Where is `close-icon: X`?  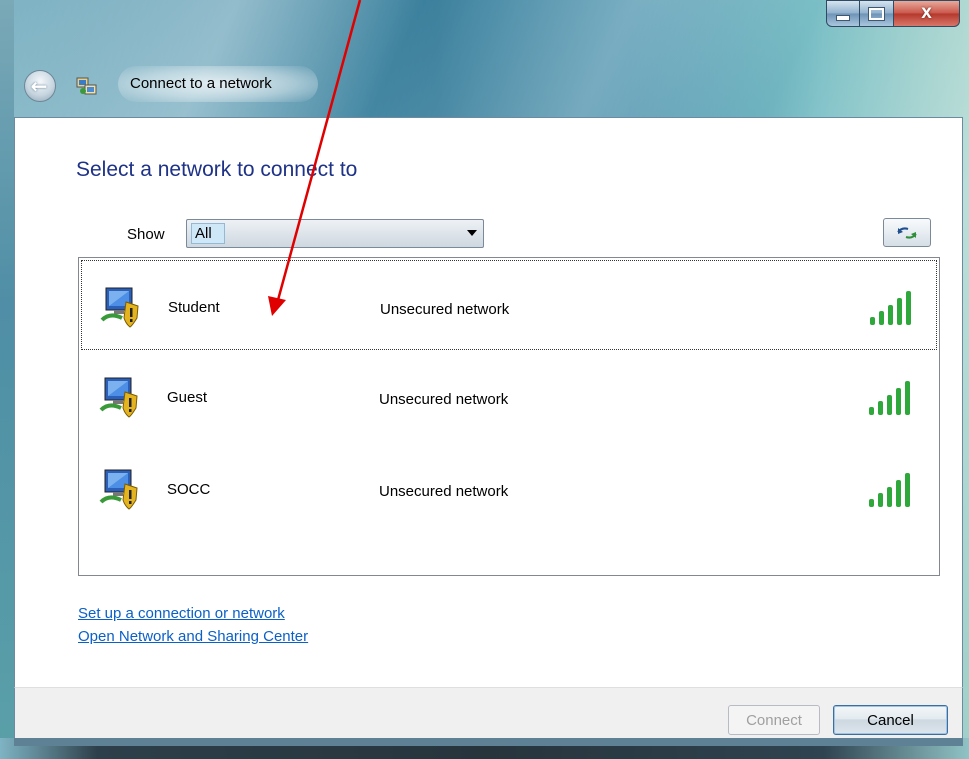
close-icon: X is located at coordinates (926, 13).